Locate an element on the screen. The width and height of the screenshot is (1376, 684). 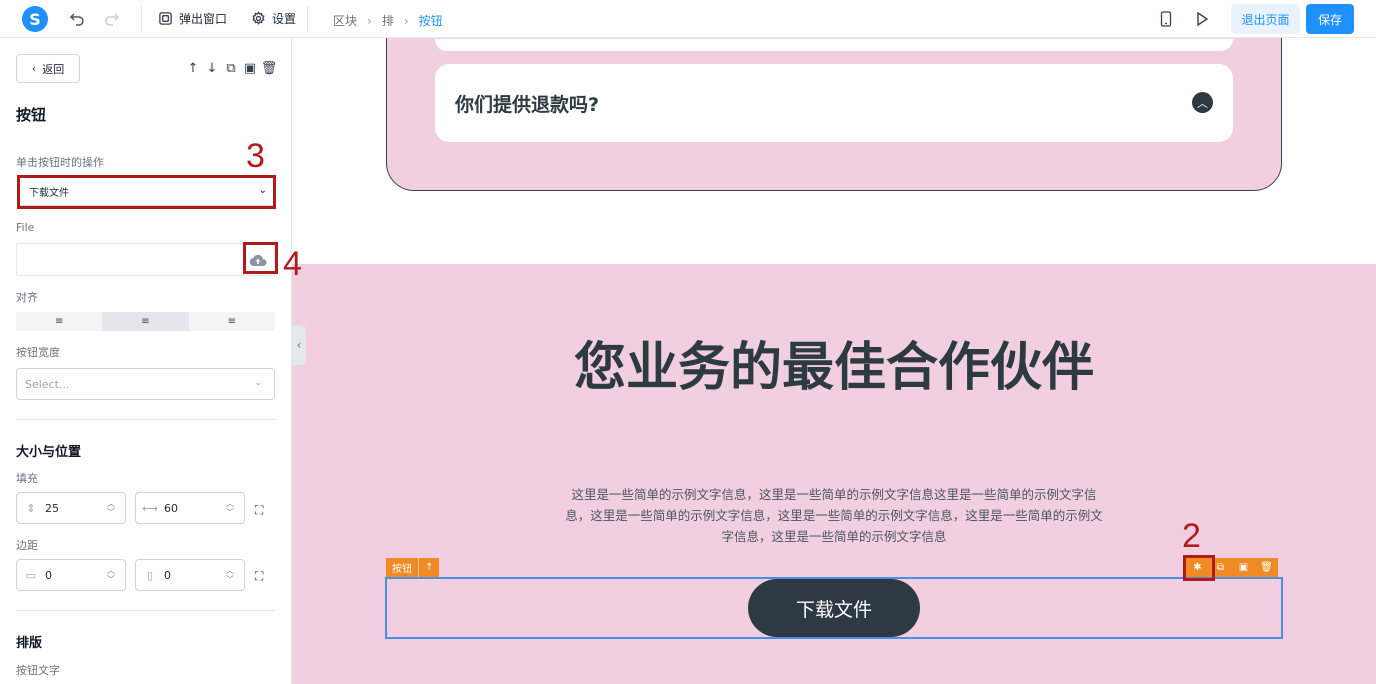
align-control: ≡ ≡ ≡ is located at coordinates (145, 321).